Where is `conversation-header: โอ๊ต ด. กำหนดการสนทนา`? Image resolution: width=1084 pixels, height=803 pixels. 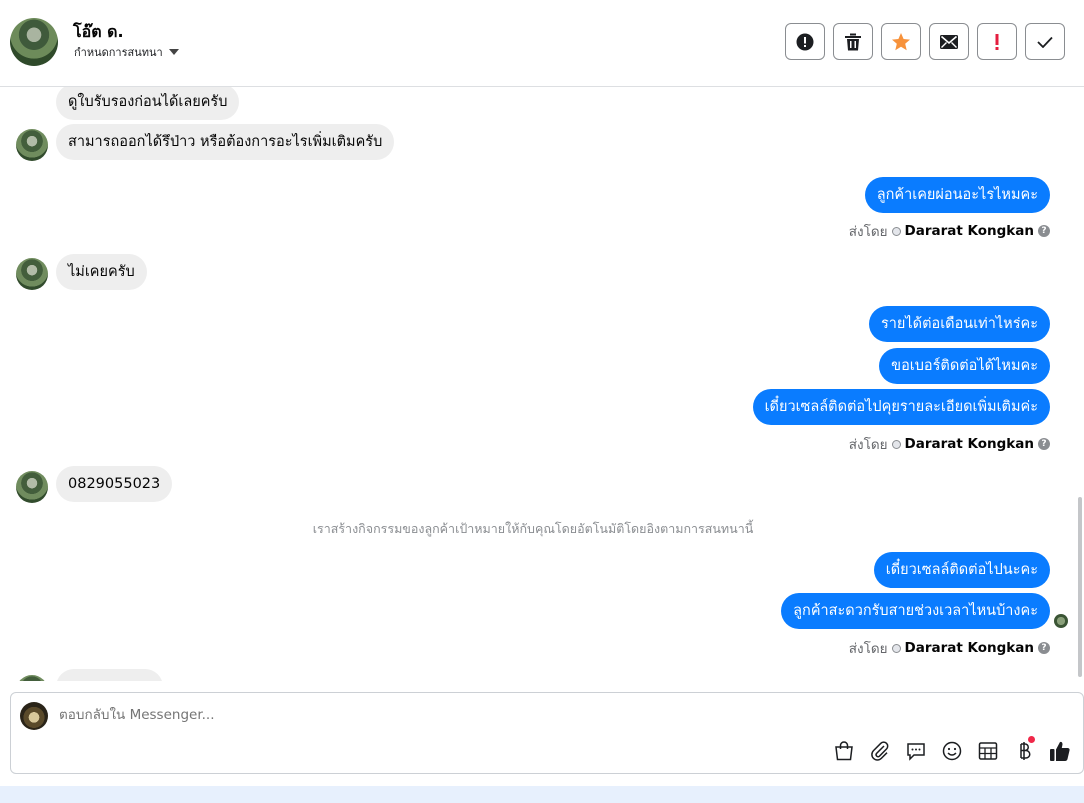 conversation-header: โอ๊ต ด. กำหนดการสนทนา is located at coordinates (542, 43).